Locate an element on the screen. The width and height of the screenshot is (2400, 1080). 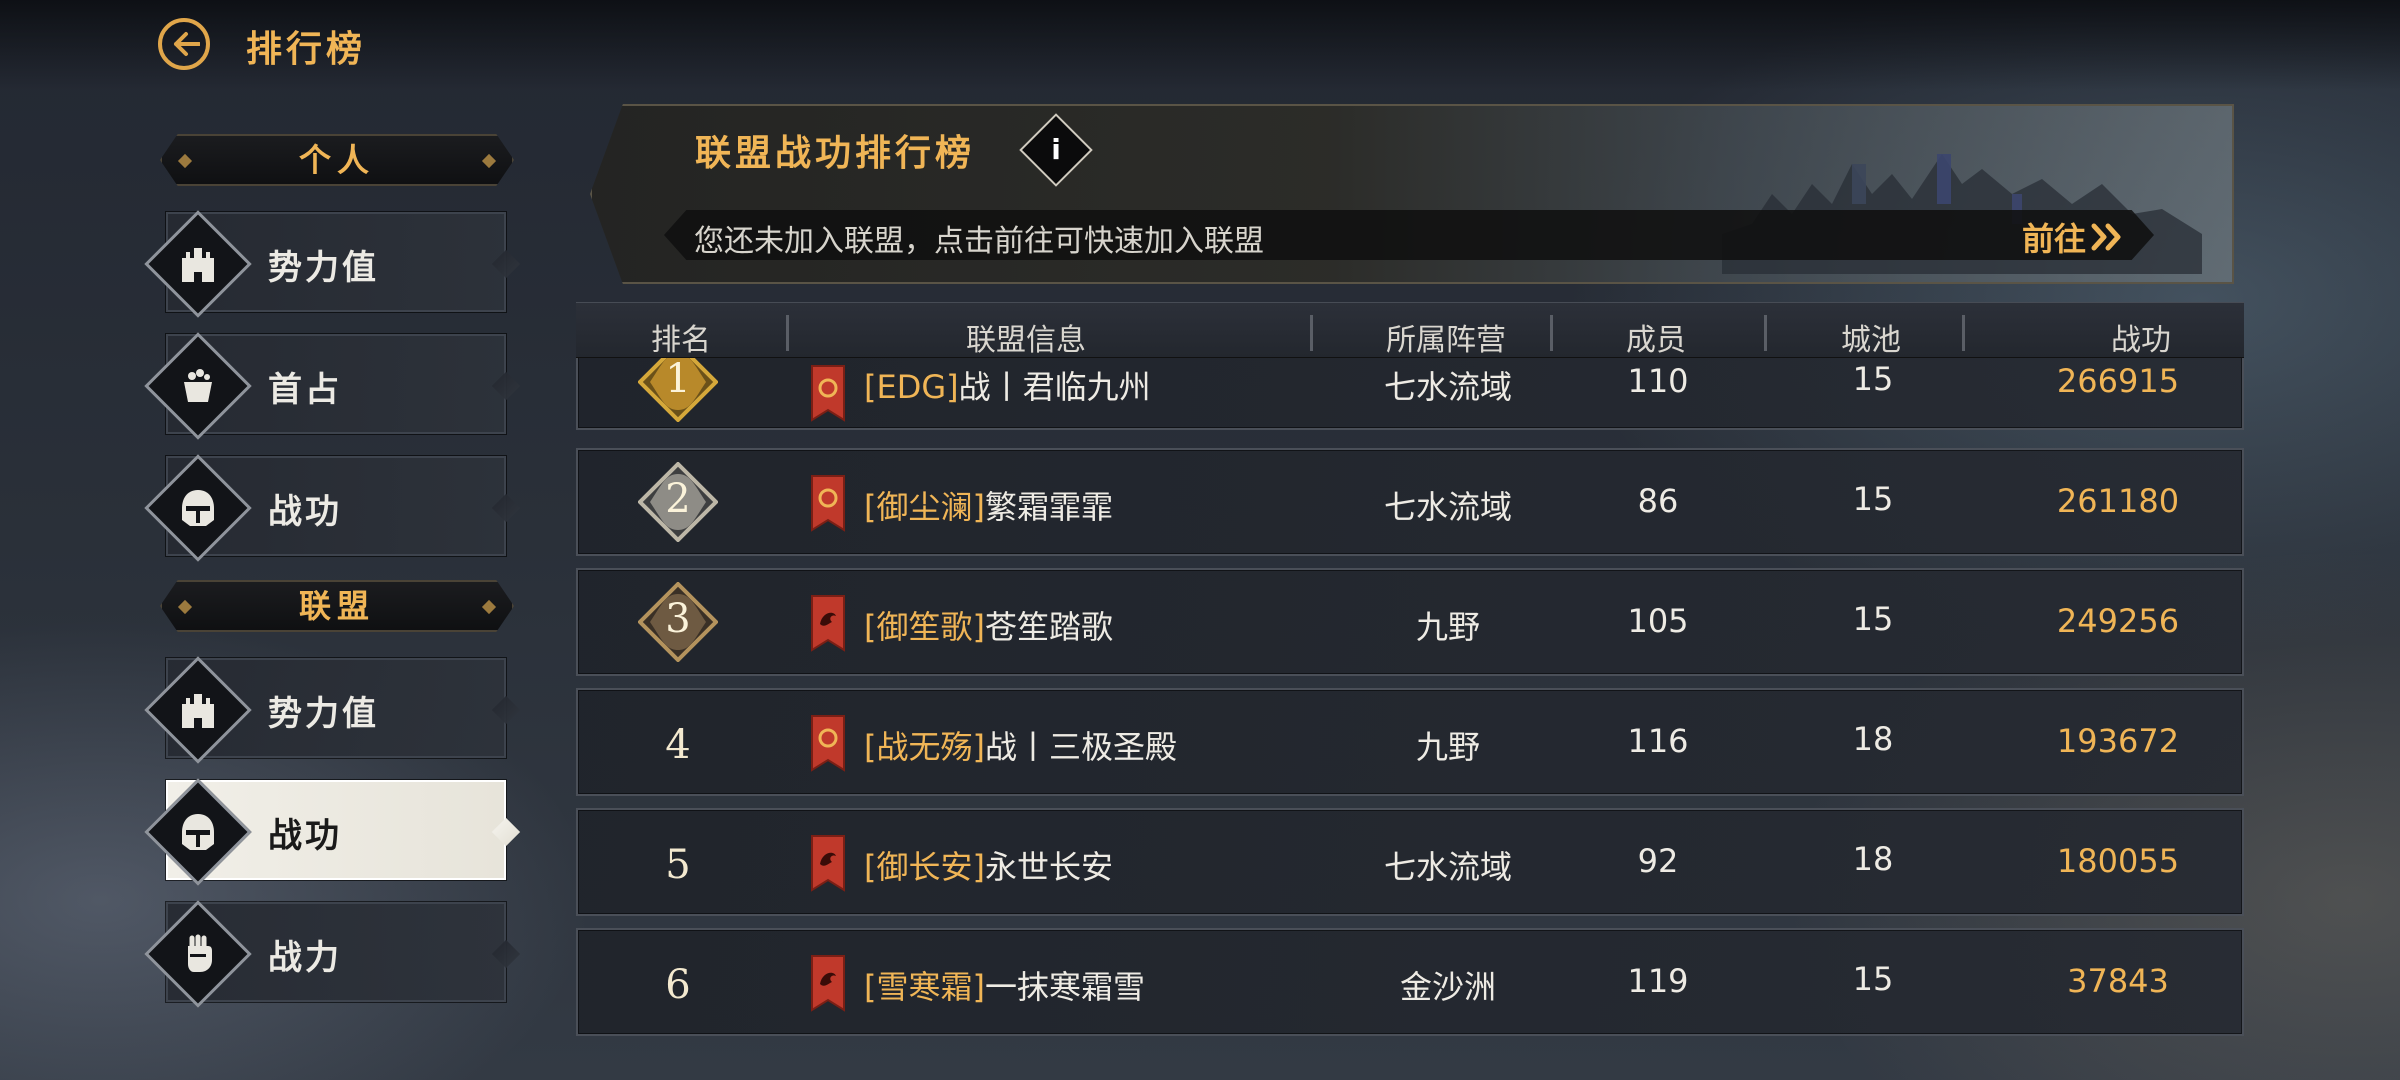
faction: 金沙洲 is located at coordinates (1447, 987).